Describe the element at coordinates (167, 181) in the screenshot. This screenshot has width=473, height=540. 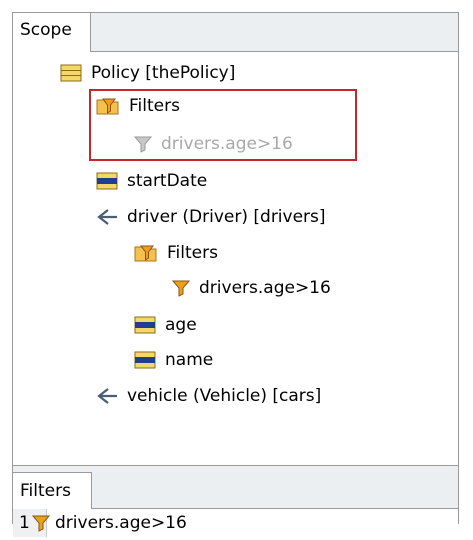
I see `tree-item-label: startDate` at that location.